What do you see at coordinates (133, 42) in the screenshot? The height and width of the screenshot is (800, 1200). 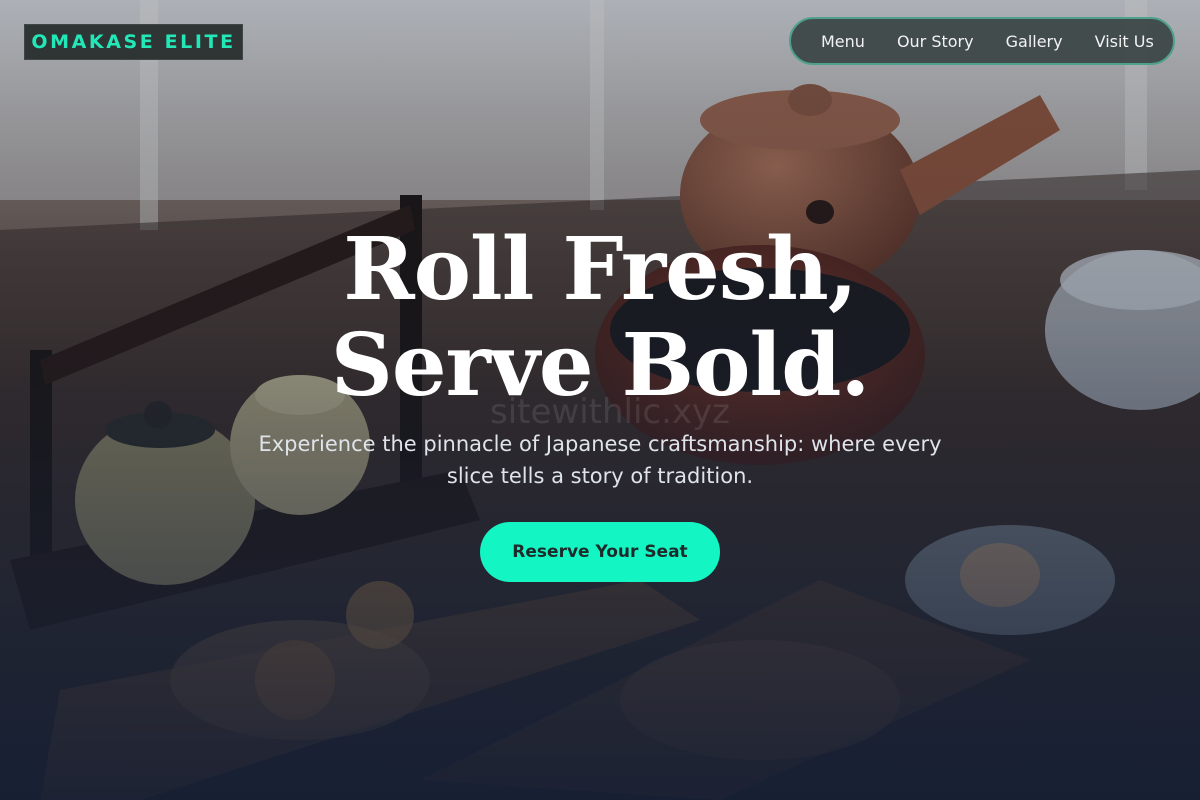 I see `brand-logo: OMAKASE ELITE` at bounding box center [133, 42].